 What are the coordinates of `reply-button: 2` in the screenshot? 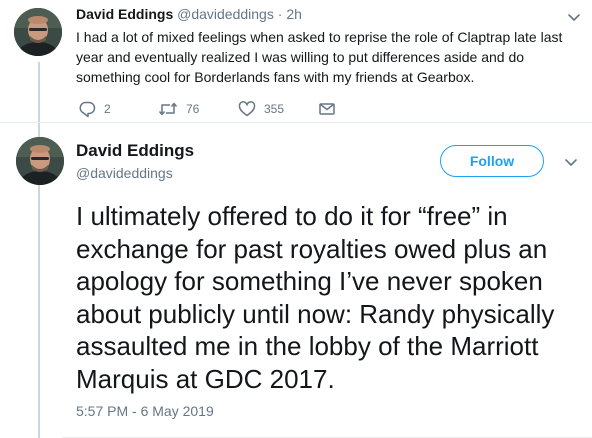 It's located at (94, 109).